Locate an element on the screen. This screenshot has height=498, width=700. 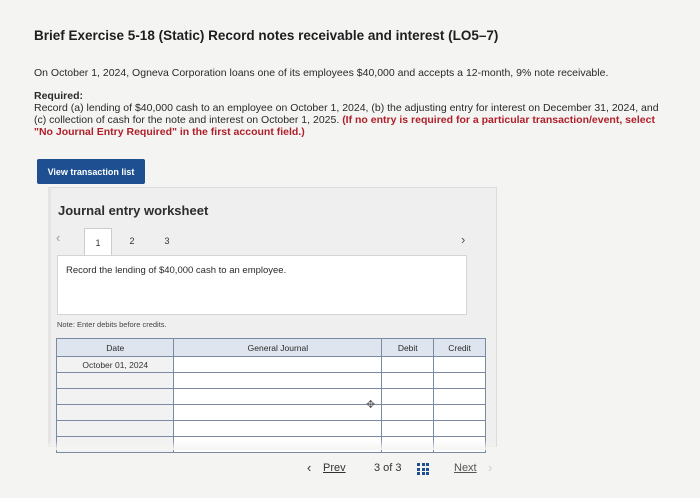
panel-fade is located at coordinates (272, 445).